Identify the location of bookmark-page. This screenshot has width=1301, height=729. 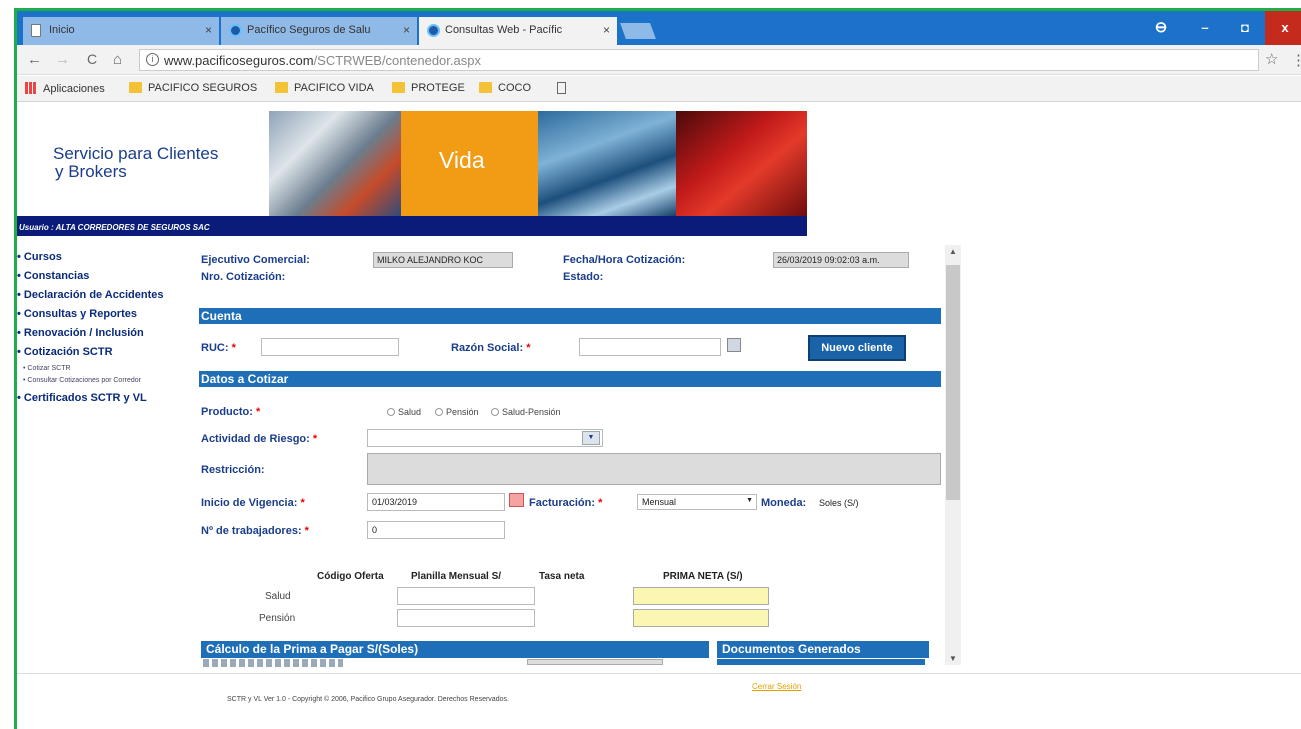
(561, 88).